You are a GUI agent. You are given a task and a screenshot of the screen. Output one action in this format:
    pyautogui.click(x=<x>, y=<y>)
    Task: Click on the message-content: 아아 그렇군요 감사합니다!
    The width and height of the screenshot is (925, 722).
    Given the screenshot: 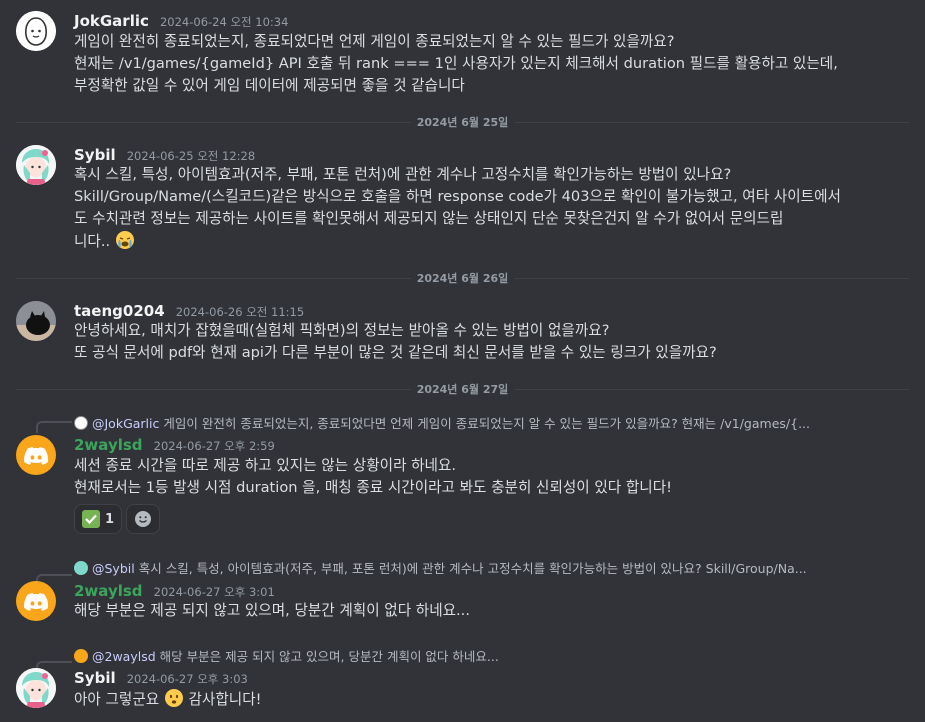 What is the action you would take?
    pyautogui.click(x=491, y=699)
    